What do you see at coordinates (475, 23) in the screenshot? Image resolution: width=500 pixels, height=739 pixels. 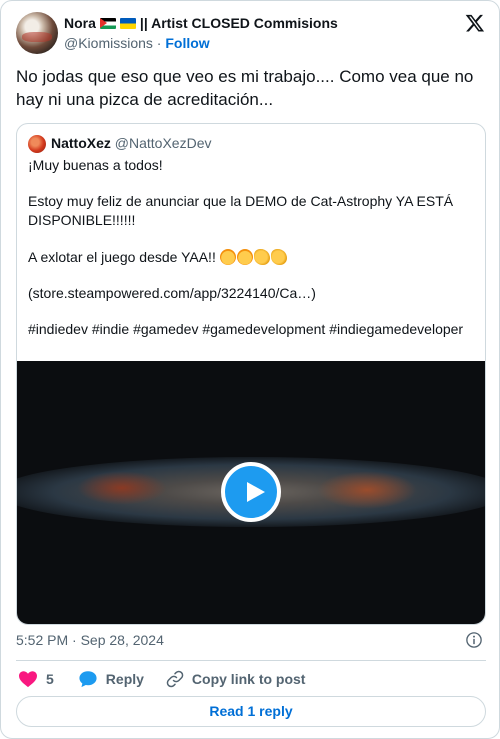 I see `x-logo-icon` at bounding box center [475, 23].